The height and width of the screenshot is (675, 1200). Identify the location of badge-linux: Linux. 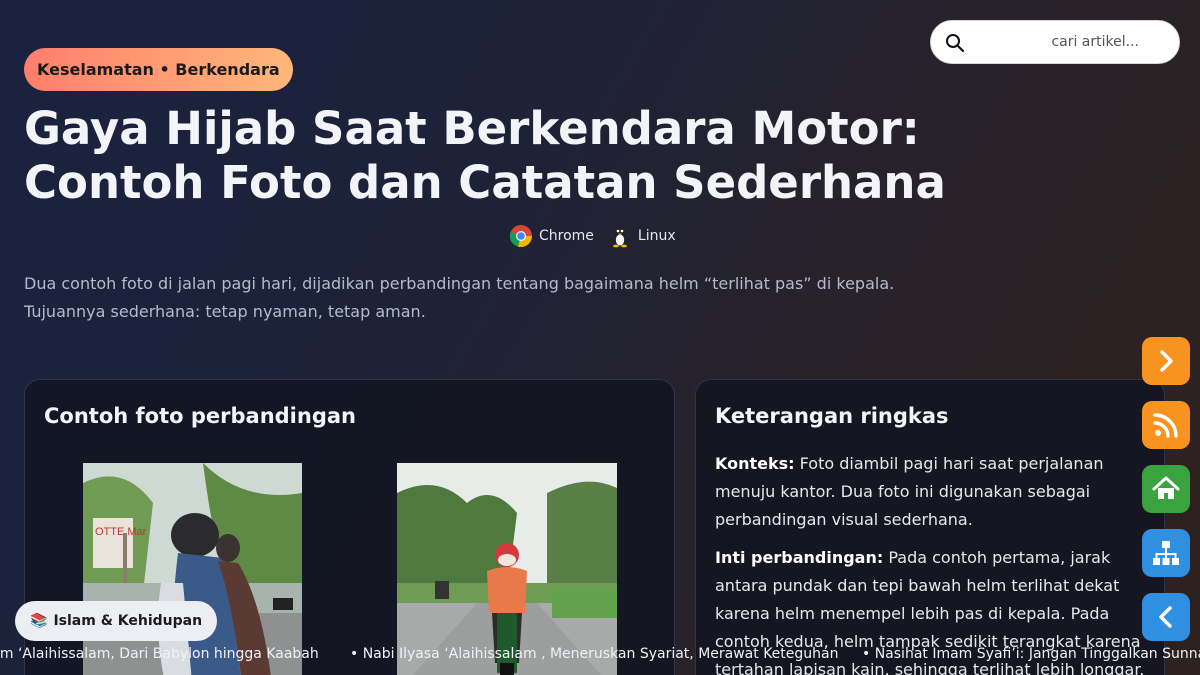
(642, 236).